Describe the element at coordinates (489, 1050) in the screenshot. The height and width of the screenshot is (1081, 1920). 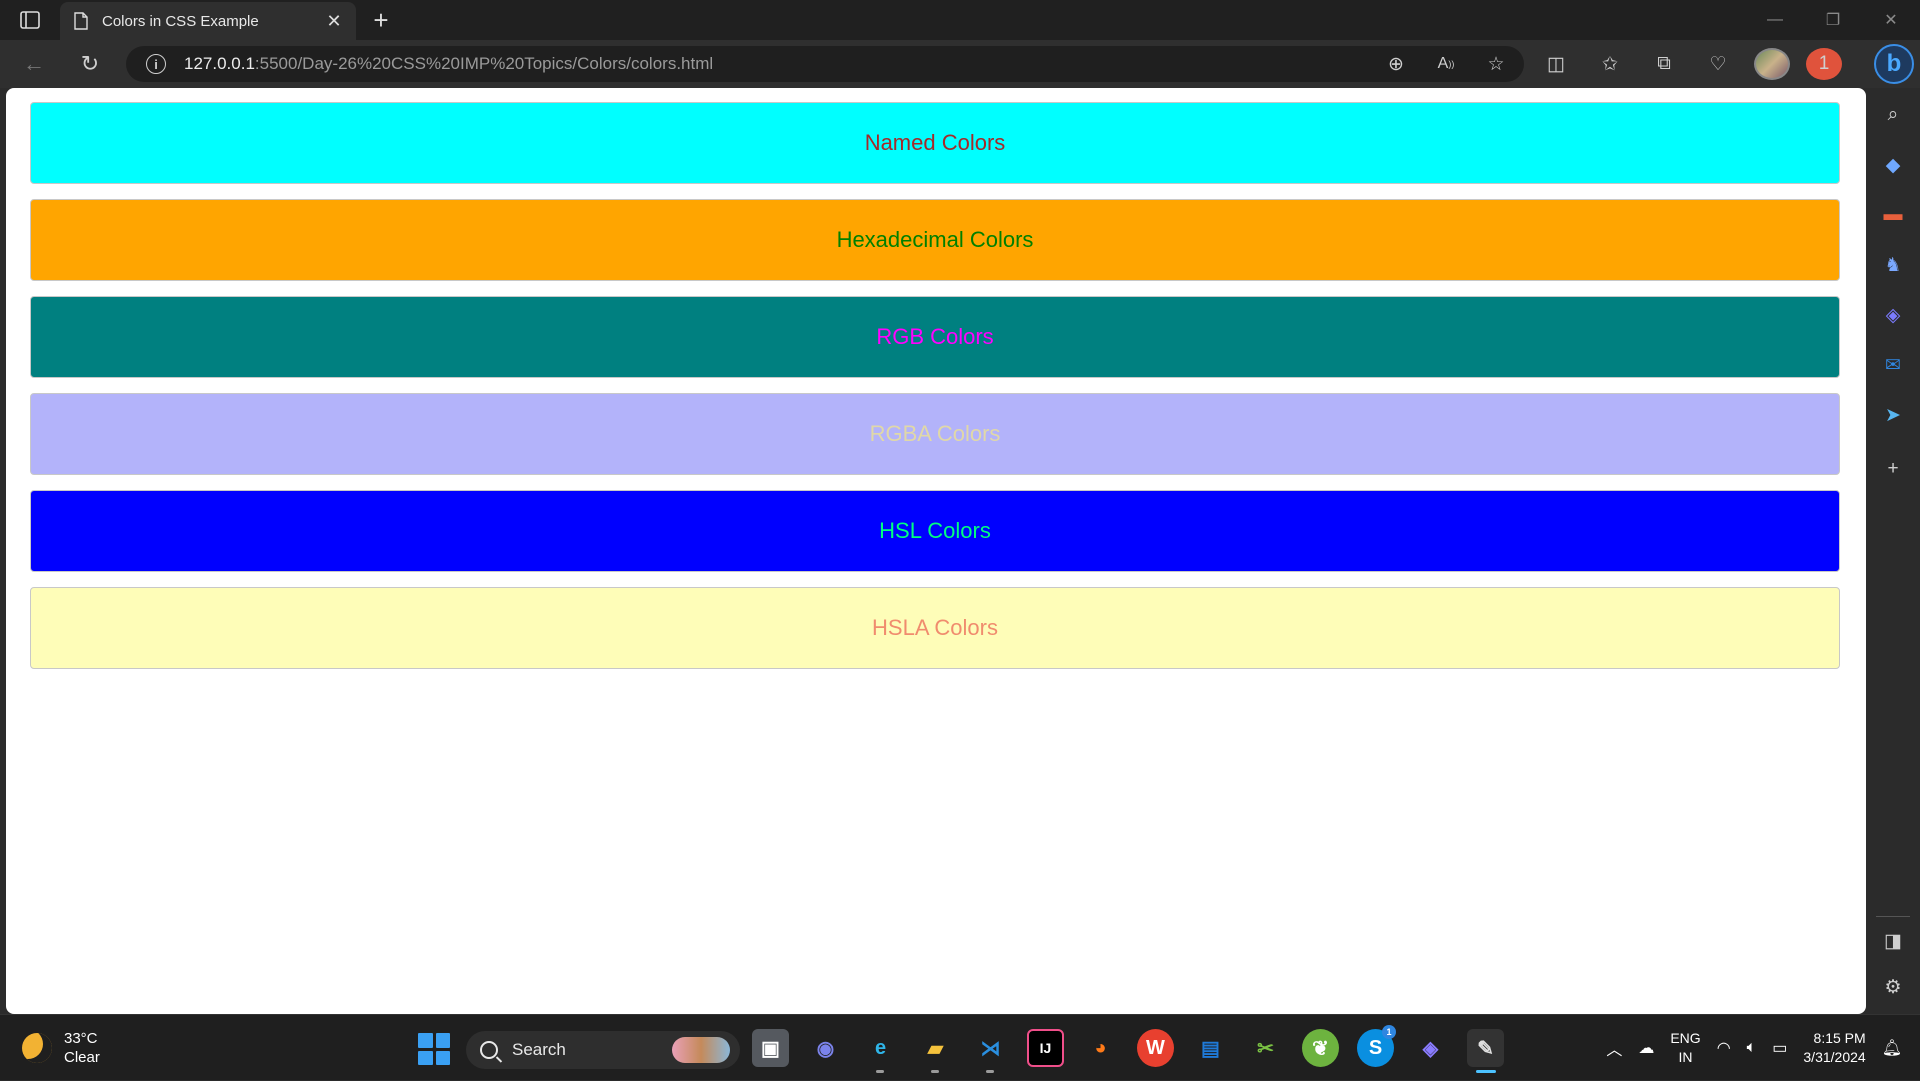
I see `search-magnifier-icon` at that location.